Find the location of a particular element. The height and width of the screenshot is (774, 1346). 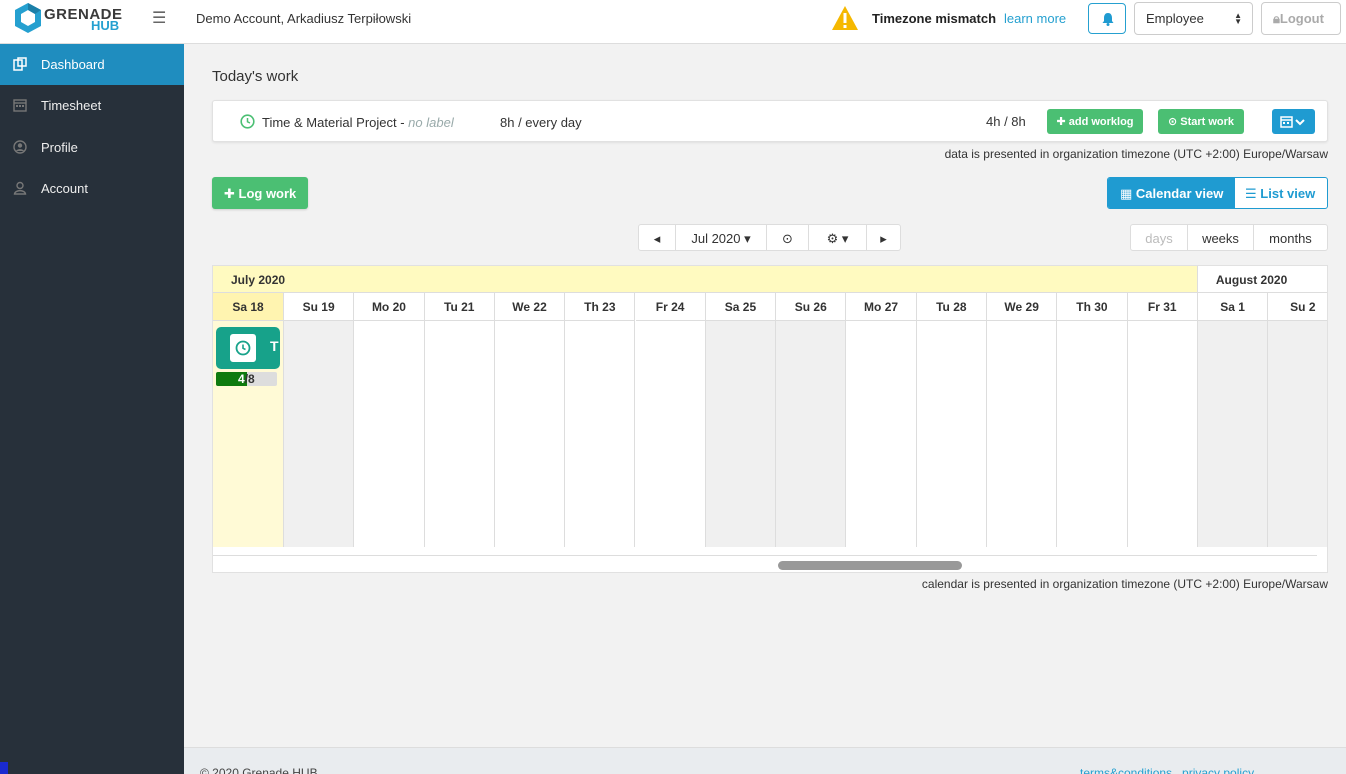

range-days-button: days is located at coordinates (1159, 237).